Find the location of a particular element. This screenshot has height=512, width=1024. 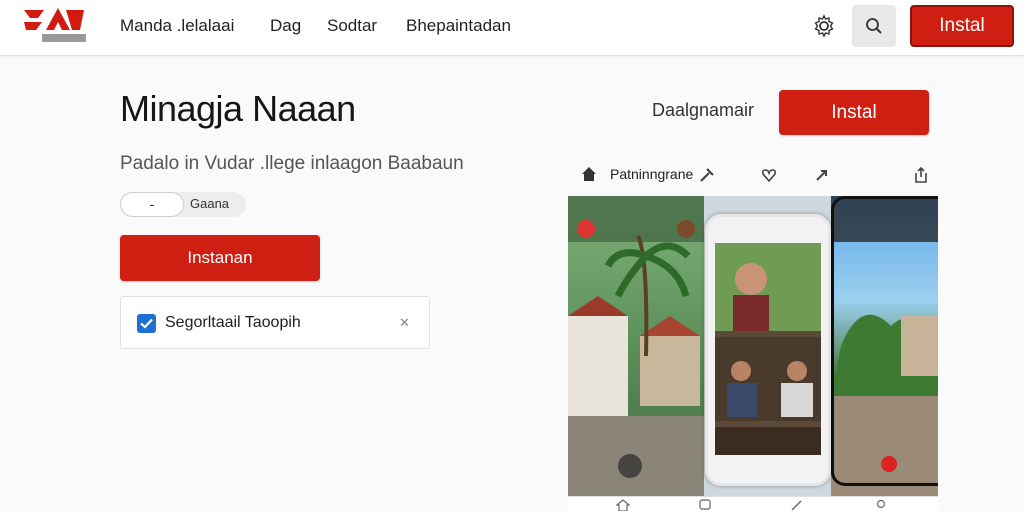

nav-edit-icon is located at coordinates (797, 505).